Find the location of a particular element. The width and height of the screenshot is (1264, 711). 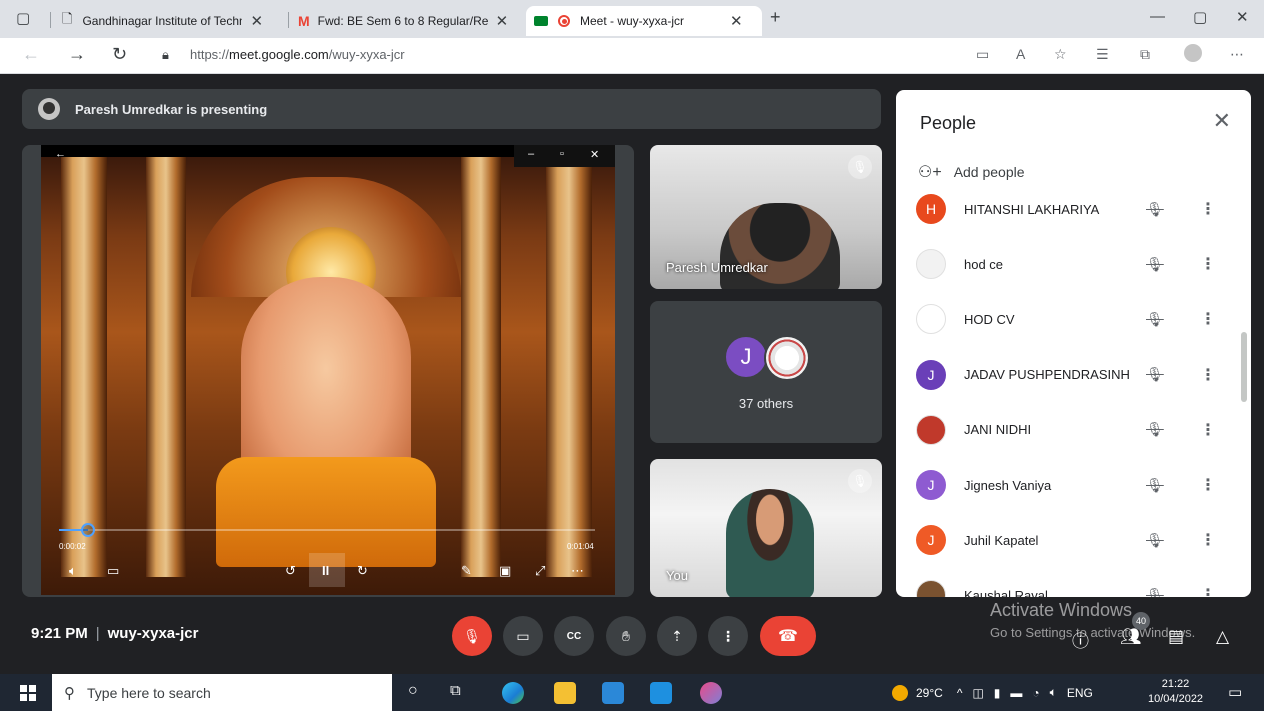

more-options-icon: ⋯ is located at coordinates (1237, 54).